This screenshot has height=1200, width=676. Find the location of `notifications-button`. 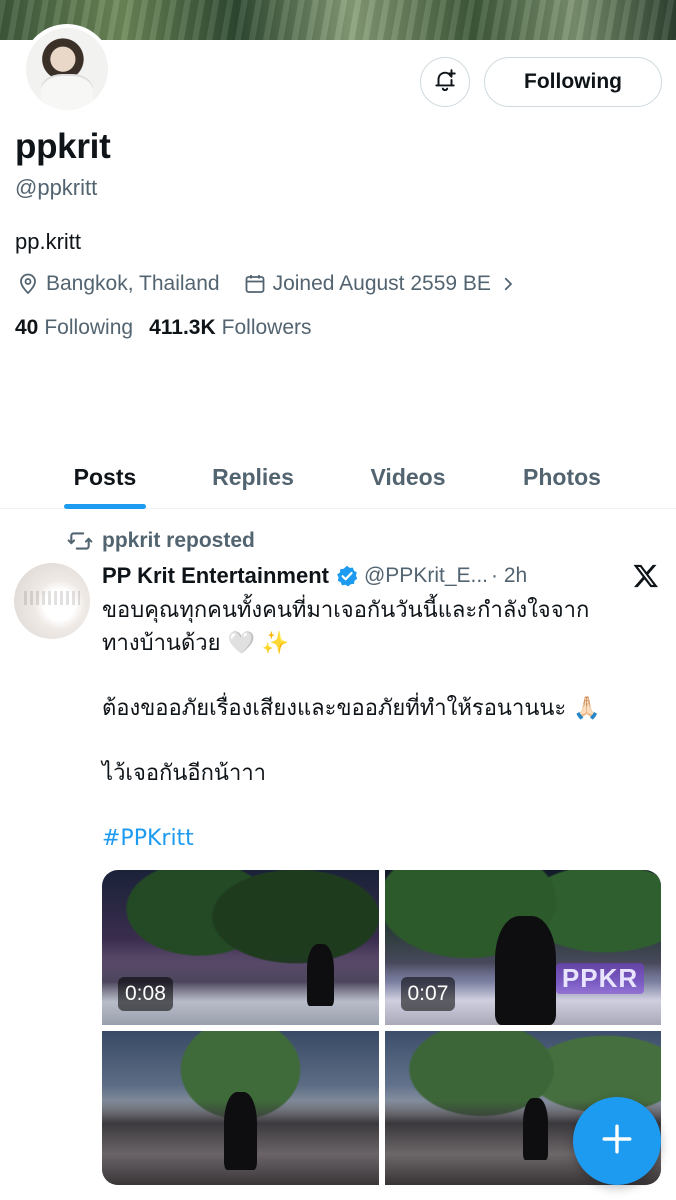

notifications-button is located at coordinates (445, 82).